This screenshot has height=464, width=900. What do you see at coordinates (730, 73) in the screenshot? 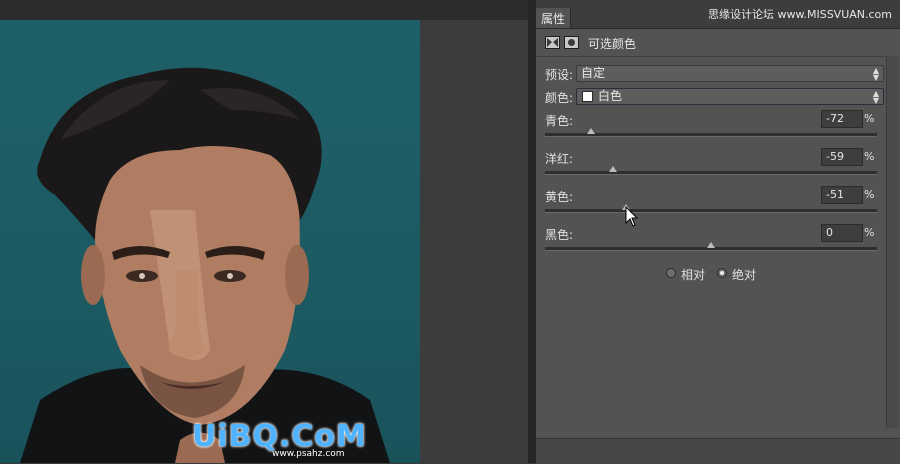
I see `preset-select: 自定 ▲ ▼` at bounding box center [730, 73].